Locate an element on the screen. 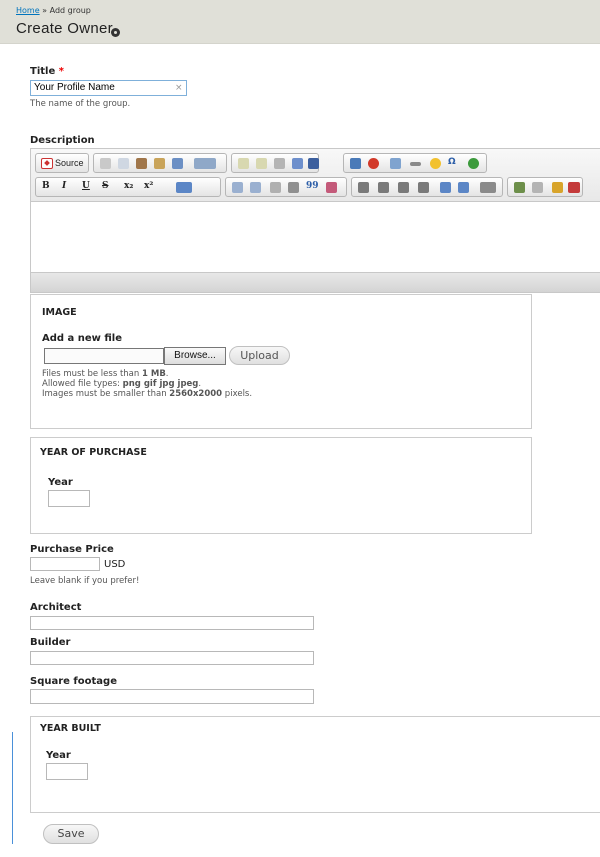  copy-icon is located at coordinates (123, 163).